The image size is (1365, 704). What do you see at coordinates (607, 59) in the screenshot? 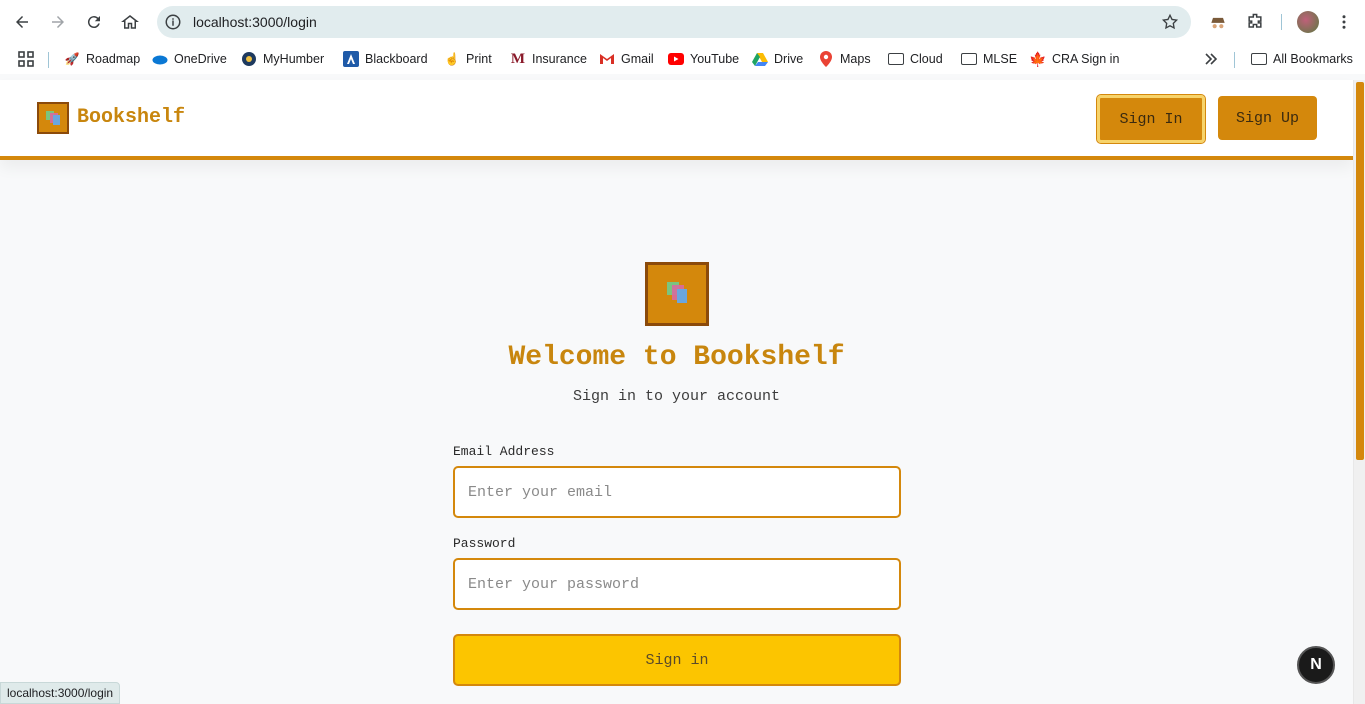
I see `gmail-icon` at bounding box center [607, 59].